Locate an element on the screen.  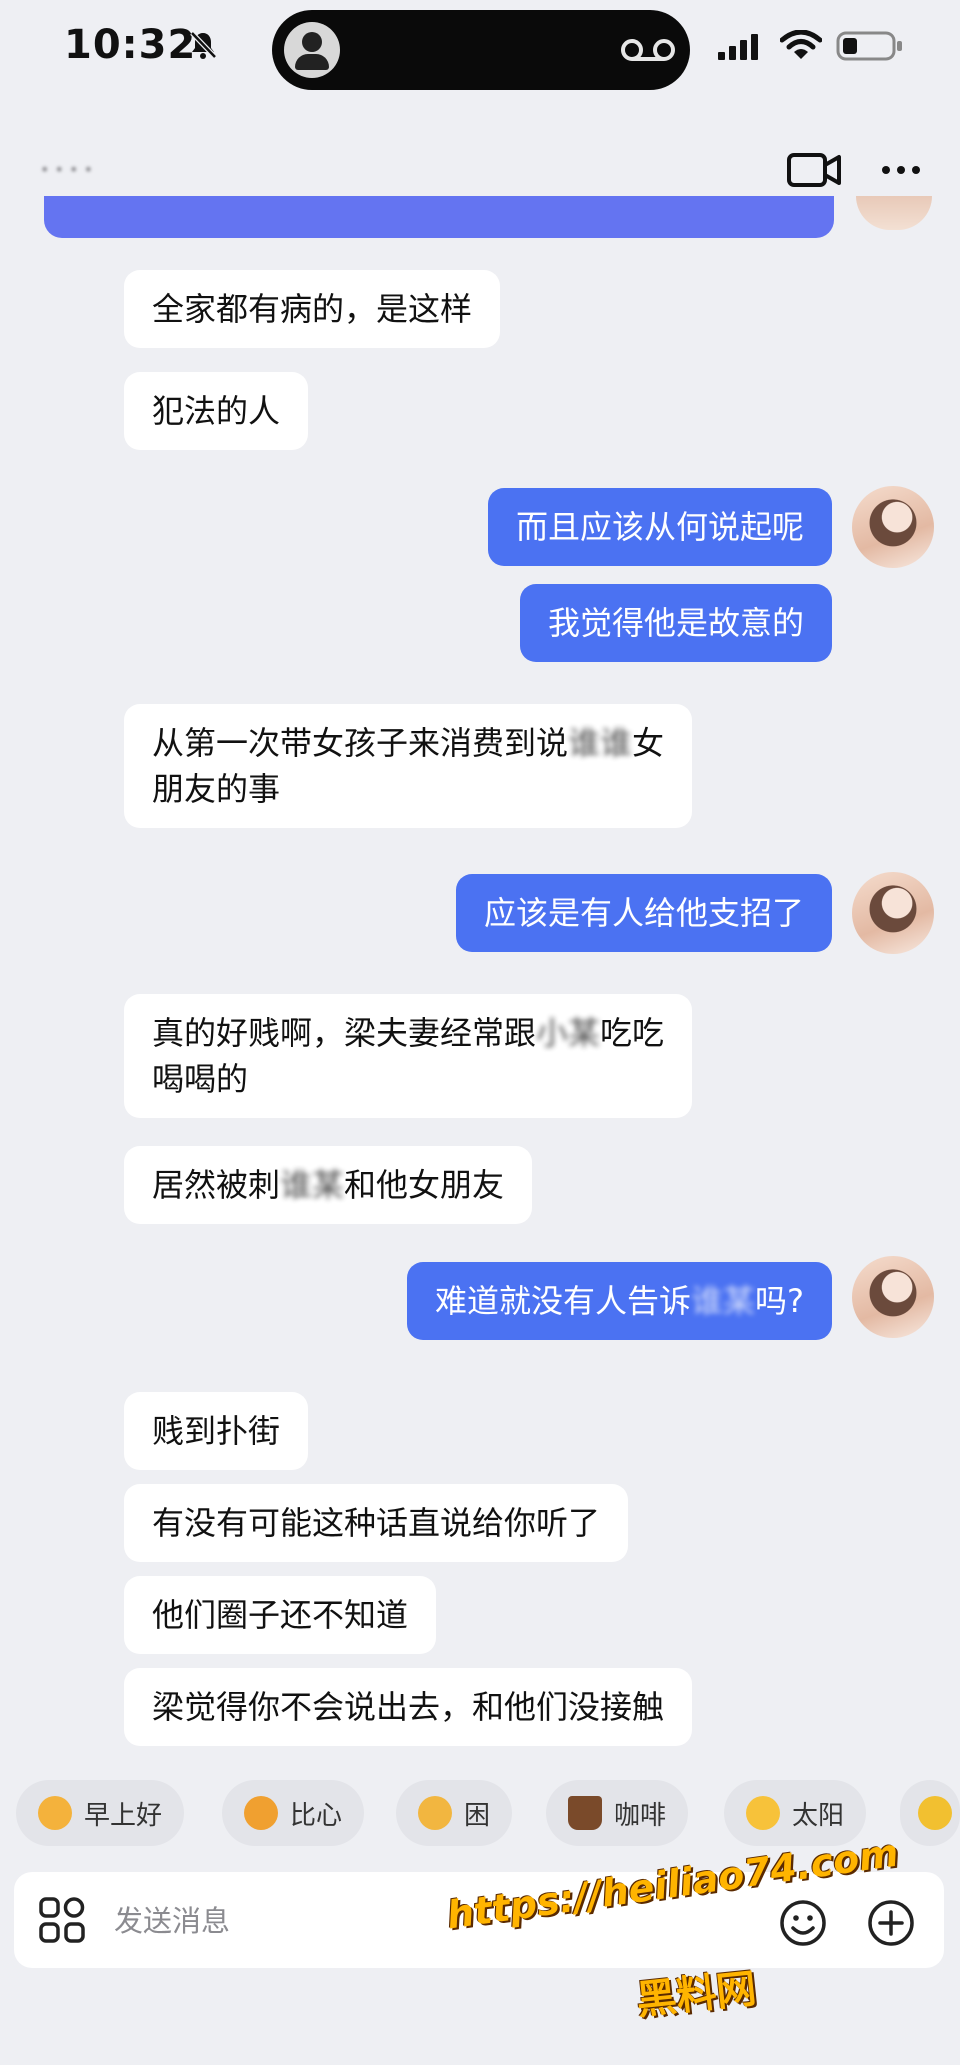
chip-label: 早上好 is located at coordinates (123, 1815).